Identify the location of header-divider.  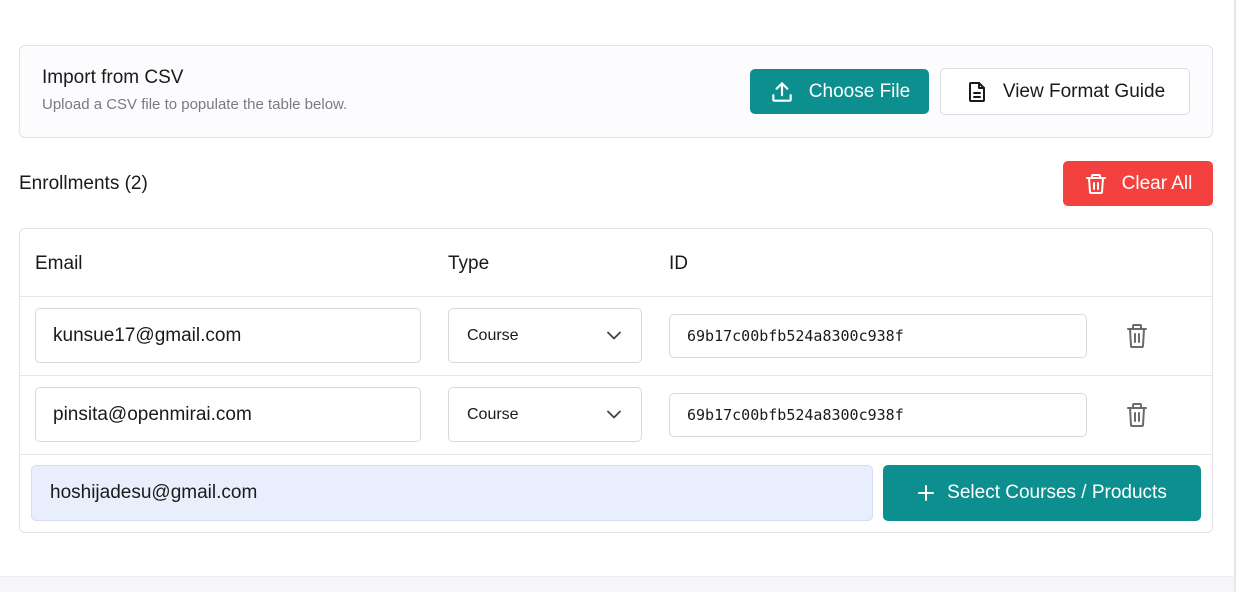
(616, 296).